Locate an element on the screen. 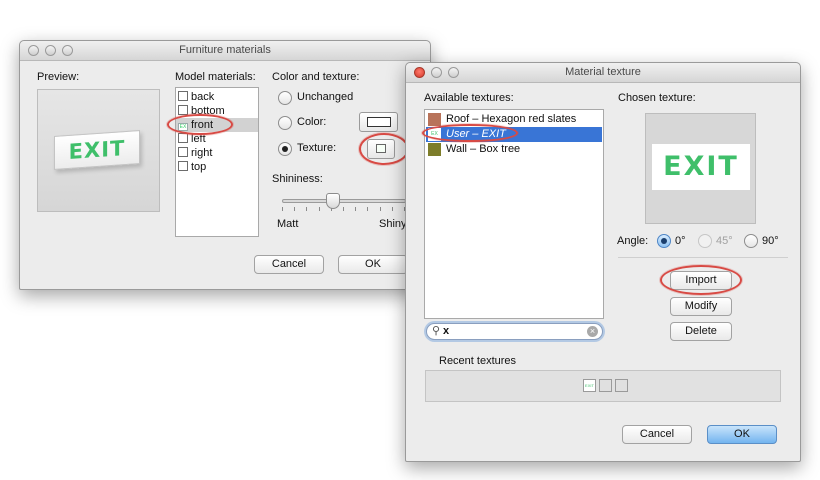 Image resolution: width=820 pixels, height=480 pixels. chosen-texture-preview: EXIT is located at coordinates (700, 168).